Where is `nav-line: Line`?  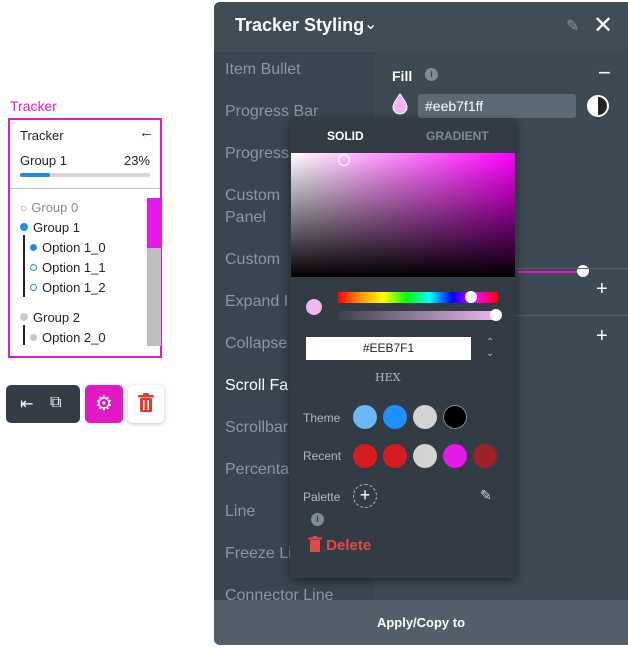
nav-line: Line is located at coordinates (240, 512).